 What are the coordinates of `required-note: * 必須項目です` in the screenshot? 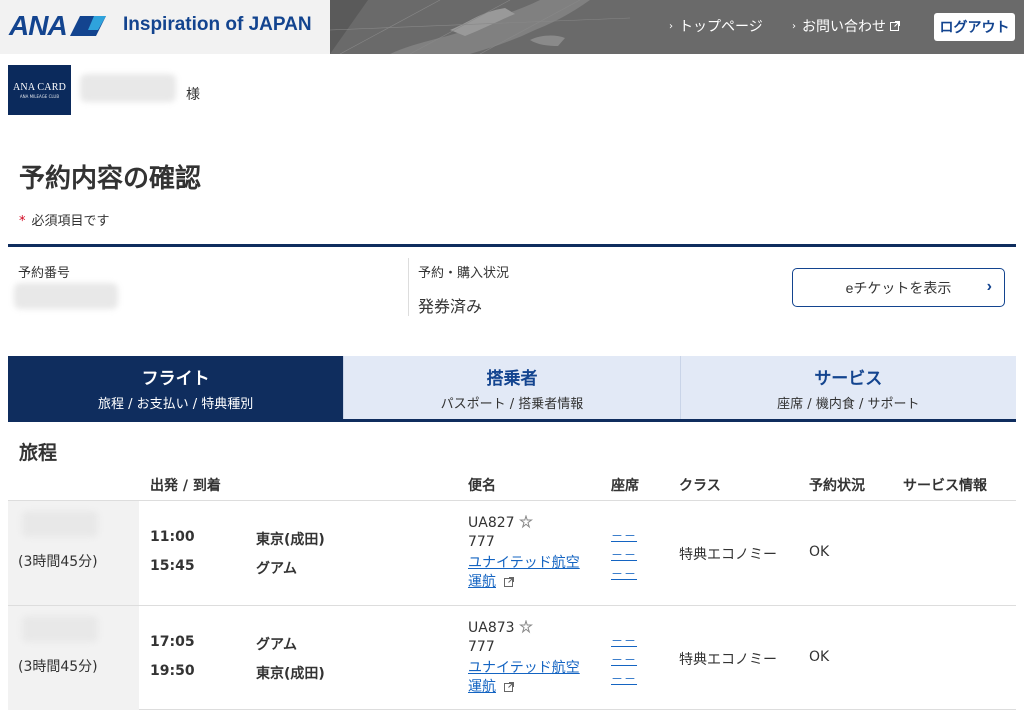 It's located at (64, 219).